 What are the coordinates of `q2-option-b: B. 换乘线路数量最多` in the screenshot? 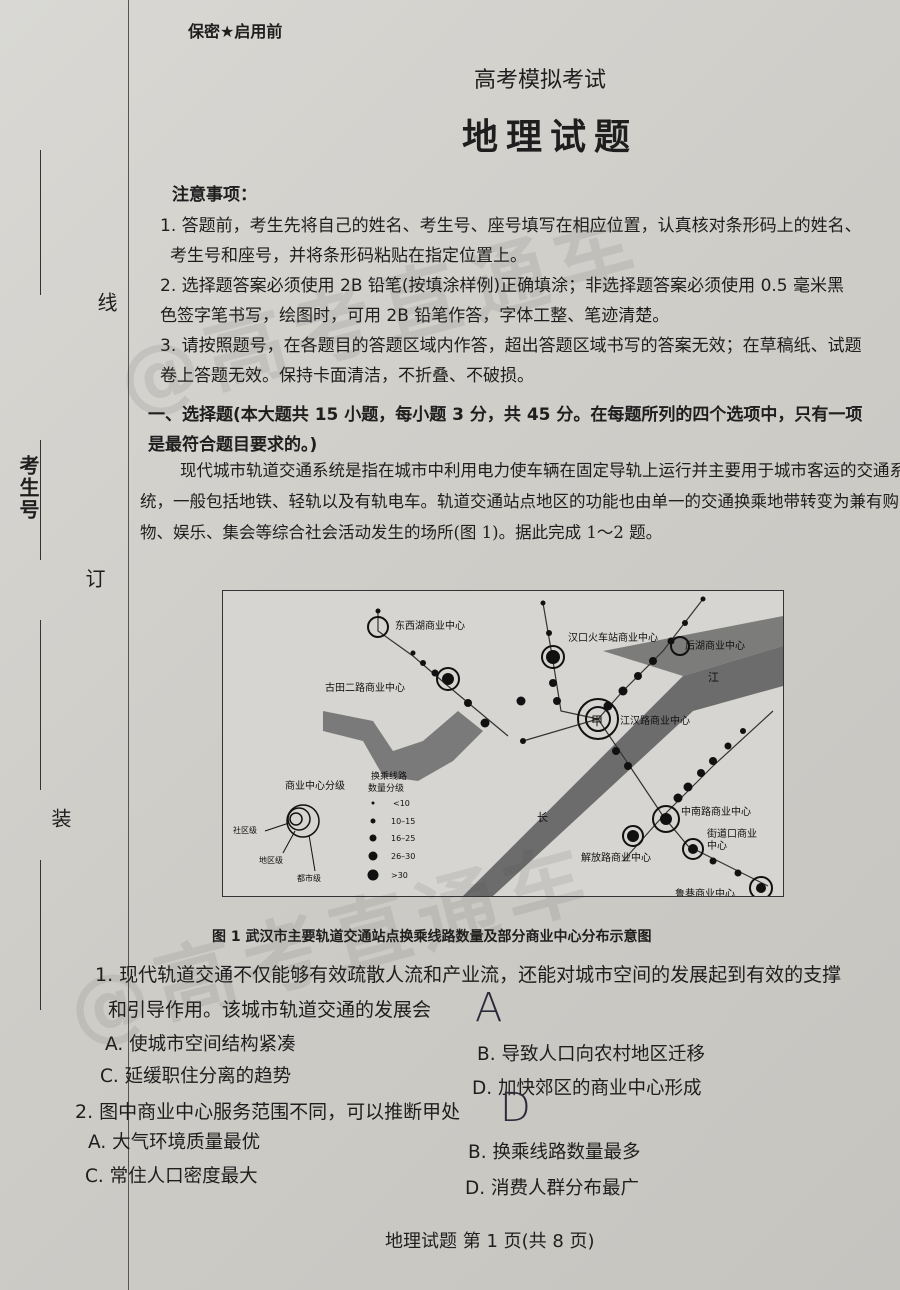 It's located at (554, 1151).